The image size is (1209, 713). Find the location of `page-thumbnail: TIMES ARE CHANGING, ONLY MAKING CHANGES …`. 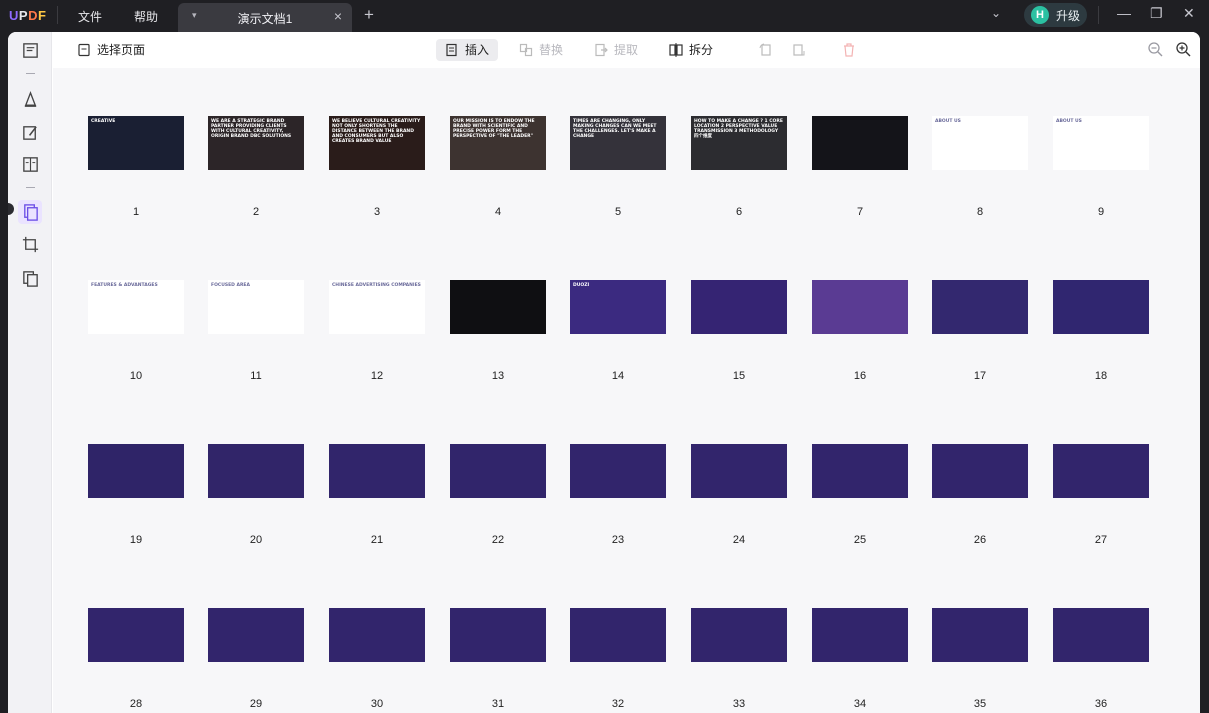

page-thumbnail: TIMES ARE CHANGING, ONLY MAKING CHANGES … is located at coordinates (618, 143).